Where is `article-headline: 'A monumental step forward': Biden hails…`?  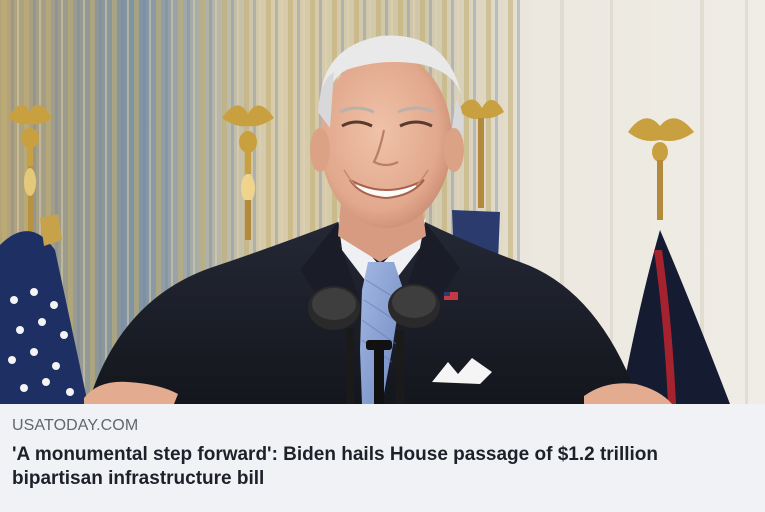
article-headline: 'A monumental step forward': Biden hails… is located at coordinates (382, 467).